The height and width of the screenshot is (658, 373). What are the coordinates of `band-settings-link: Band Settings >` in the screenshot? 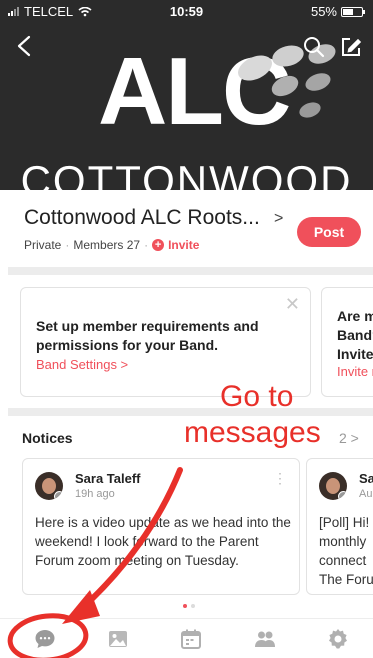 It's located at (82, 364).